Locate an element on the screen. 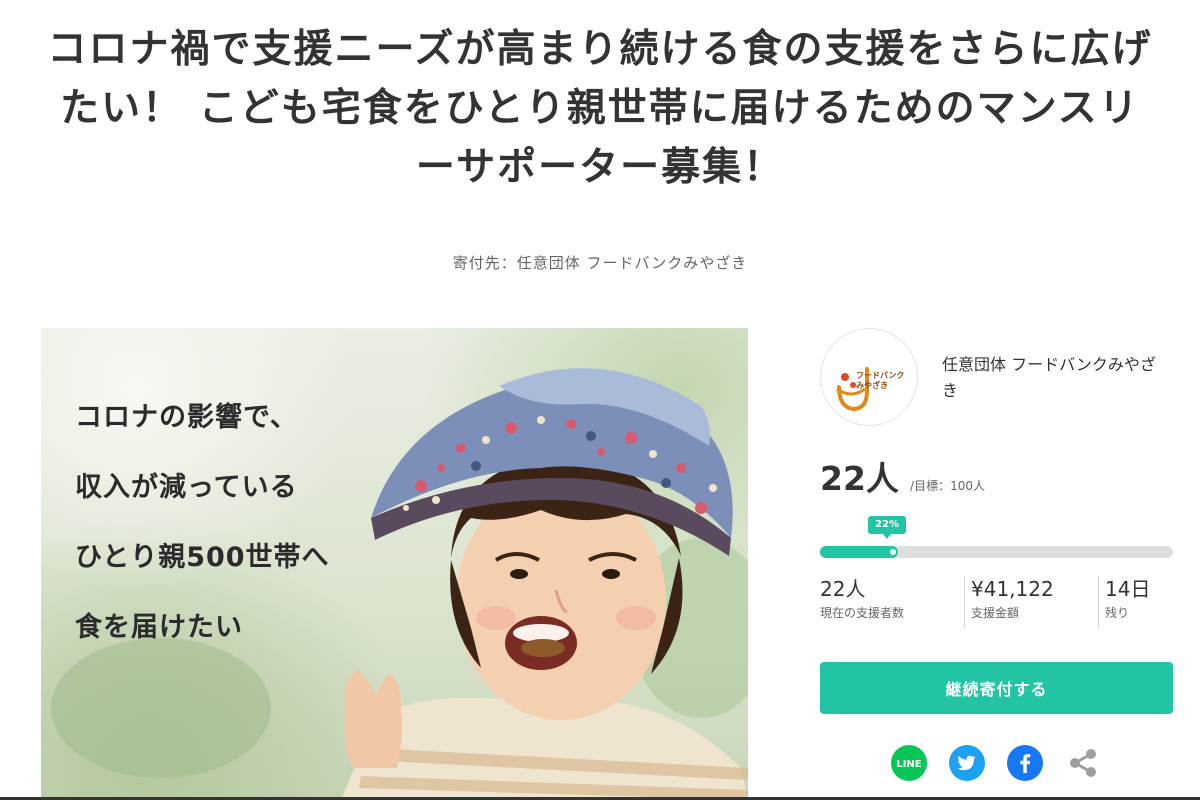  stat-supporters: 22人 現在の支援者数 is located at coordinates (890, 602).